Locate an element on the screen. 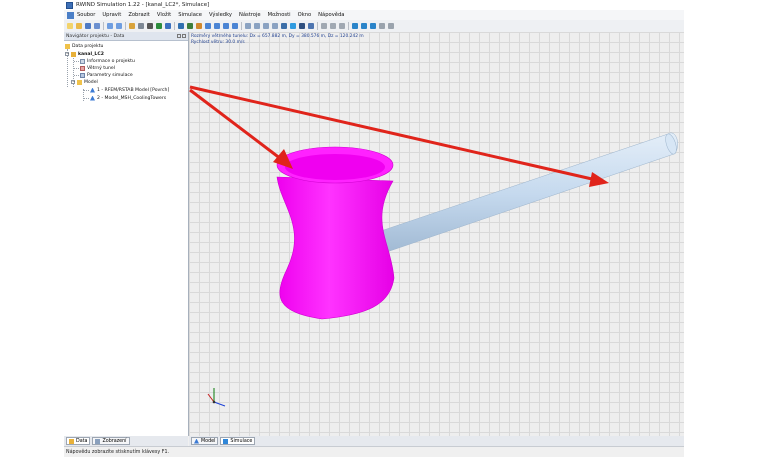 This screenshot has width=760, height=457. wind-tunnel-icon is located at coordinates (82, 68).